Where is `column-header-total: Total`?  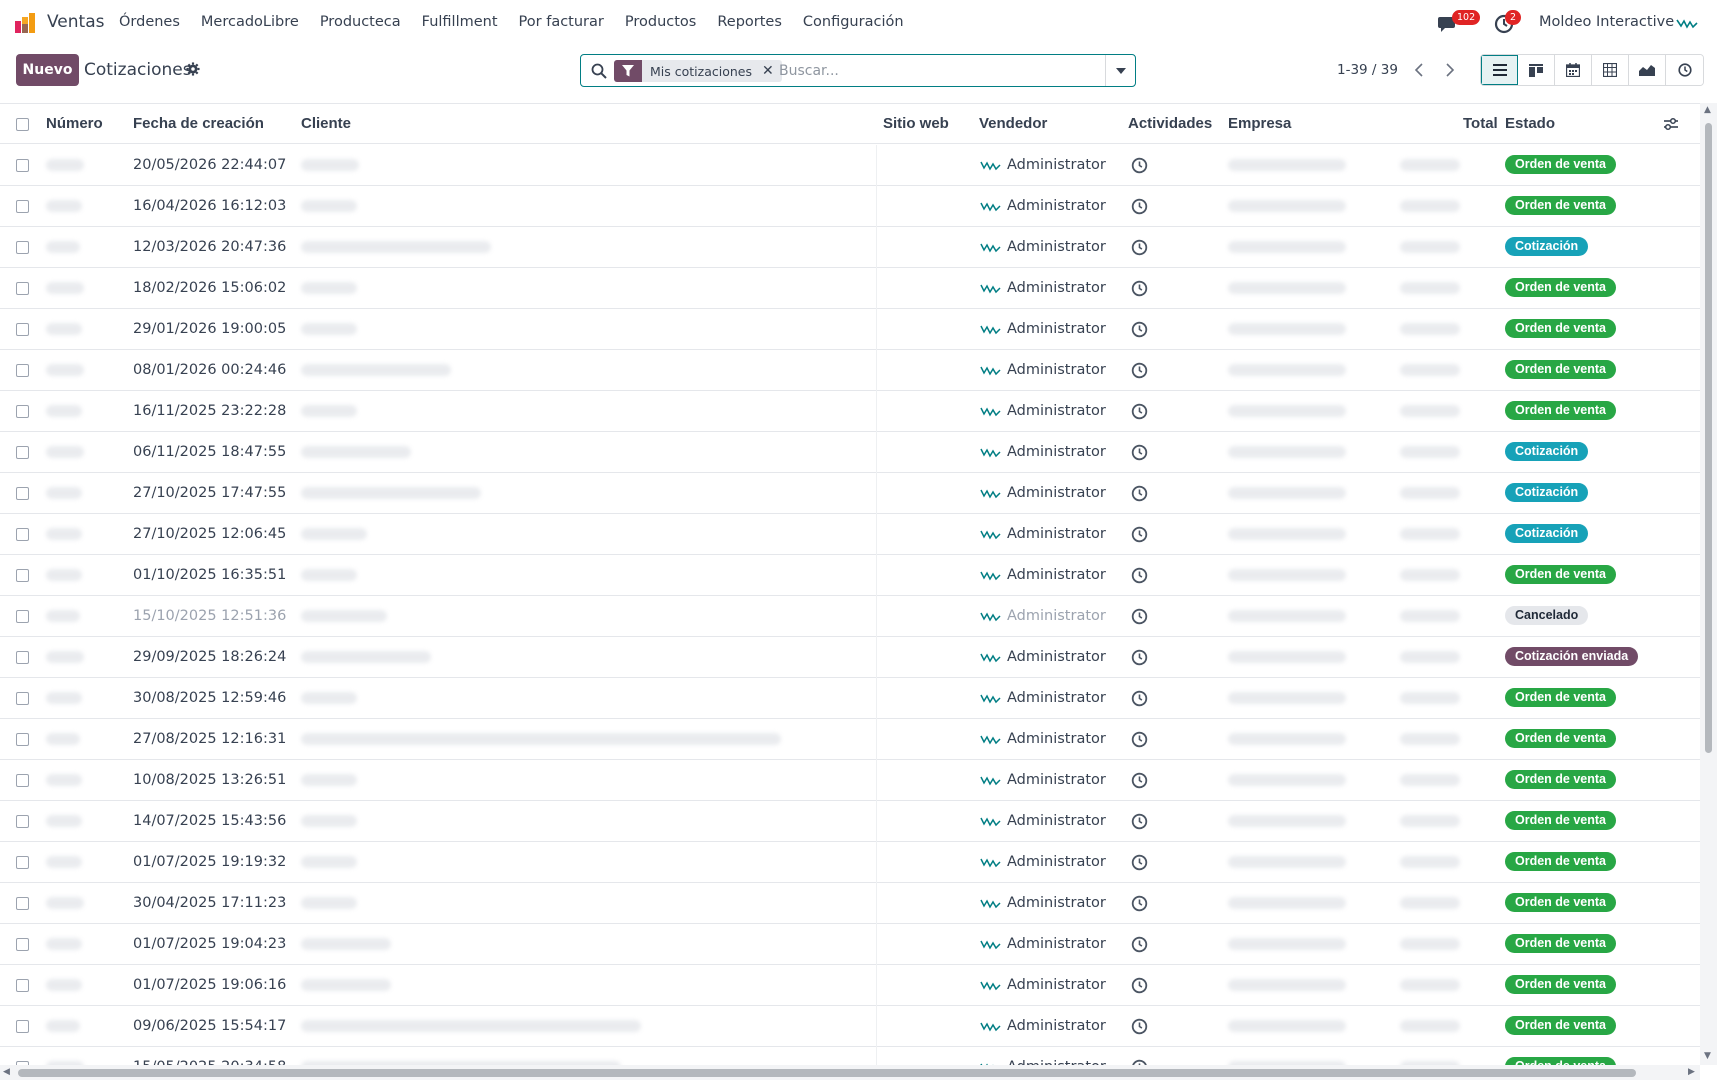
column-header-total: Total is located at coordinates (1480, 123).